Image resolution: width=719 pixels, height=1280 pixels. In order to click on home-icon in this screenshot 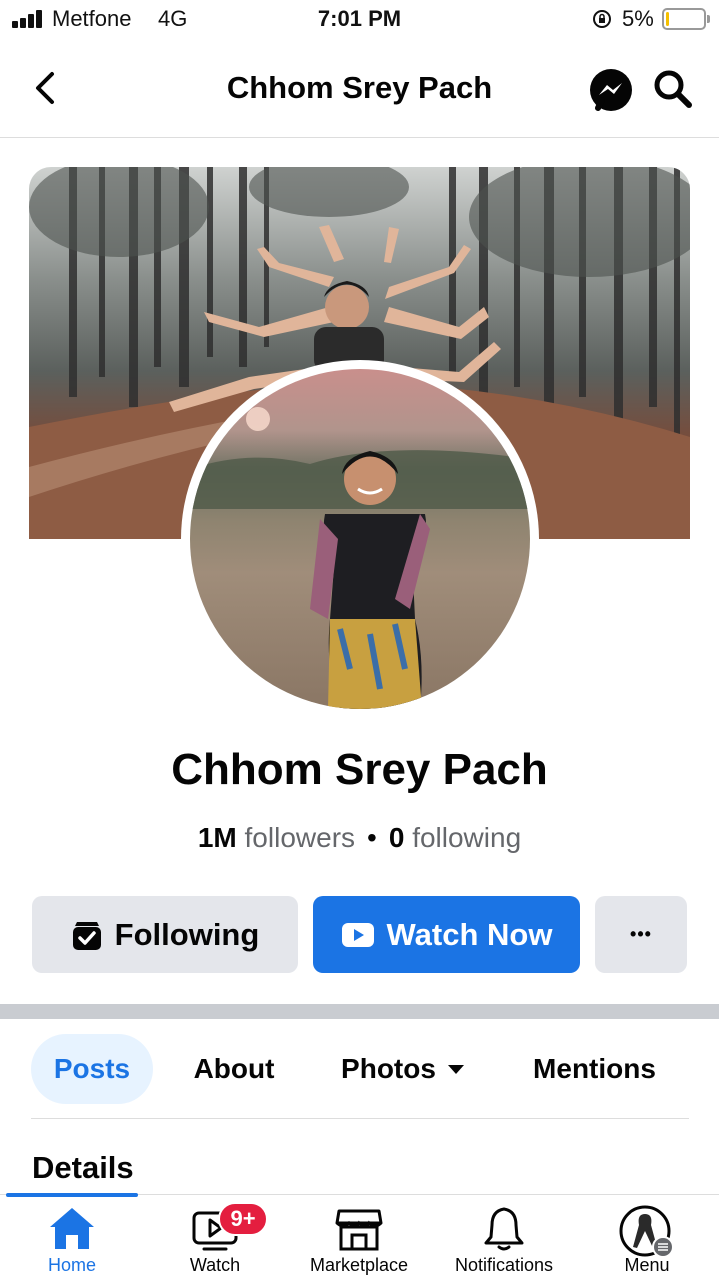, I will do `click(72, 1228)`.